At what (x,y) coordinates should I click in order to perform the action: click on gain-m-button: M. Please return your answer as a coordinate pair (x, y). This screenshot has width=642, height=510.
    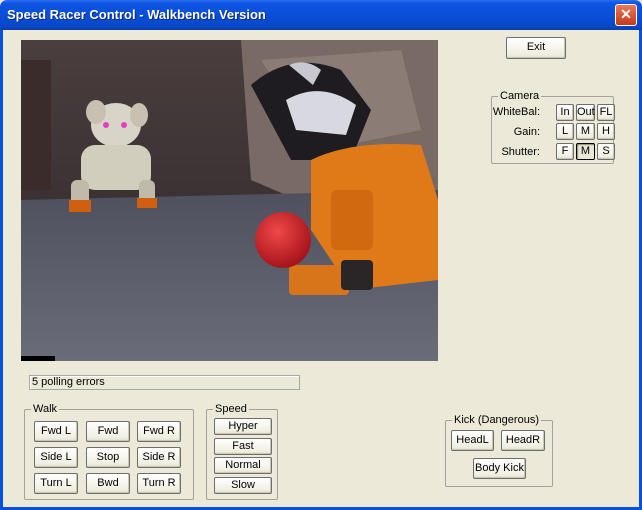
    Looking at the image, I should click on (585, 131).